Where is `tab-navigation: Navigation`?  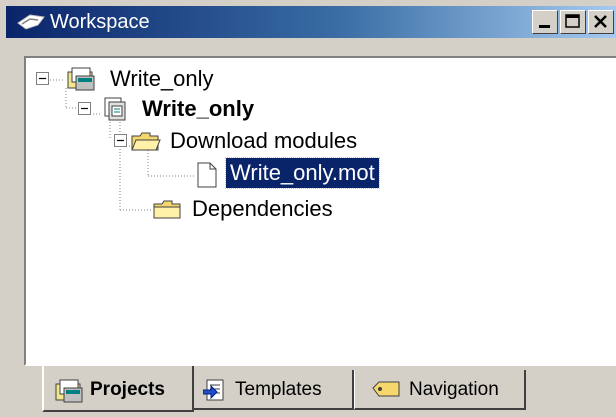
tab-navigation: Navigation is located at coordinates (440, 390).